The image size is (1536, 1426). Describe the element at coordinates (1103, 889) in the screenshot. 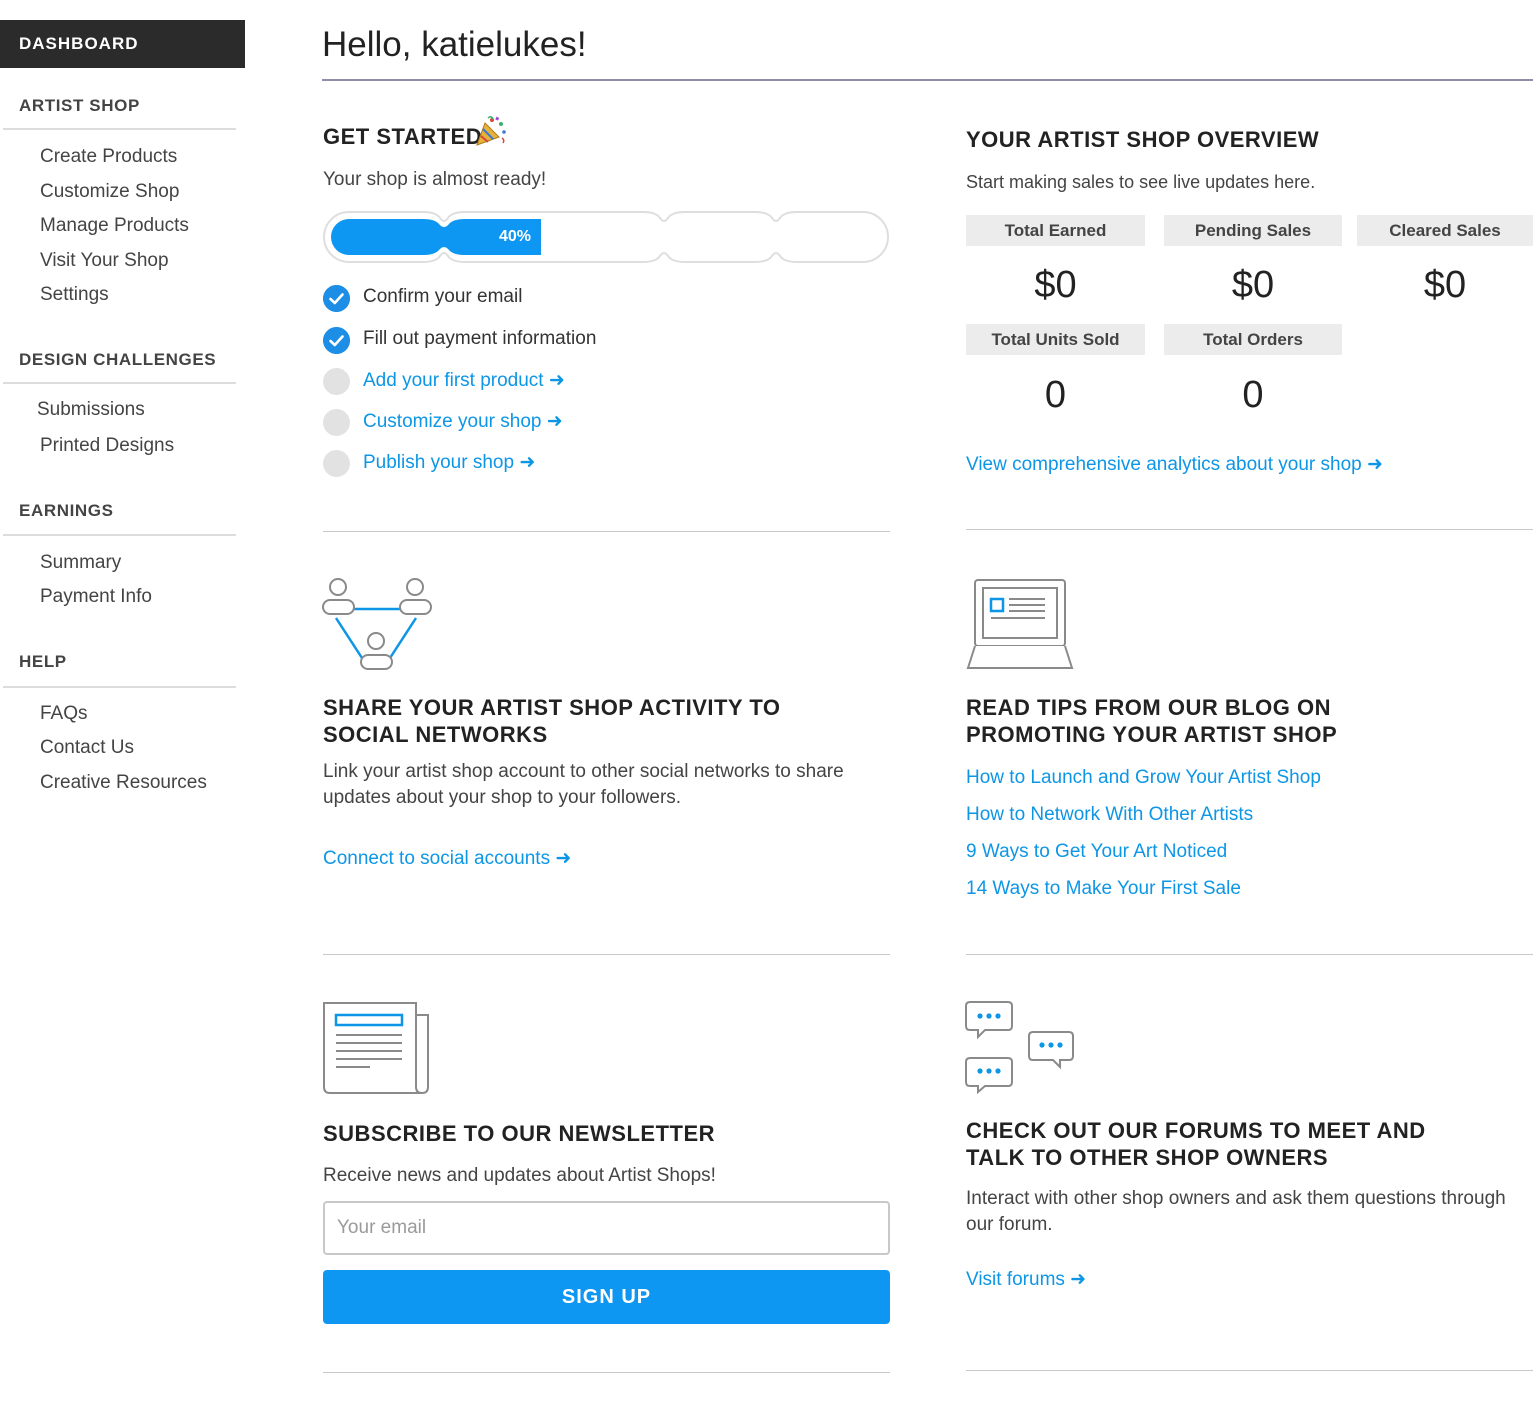

I see `blog-link-first-sale: 14 Ways to Make Your First Sale` at that location.